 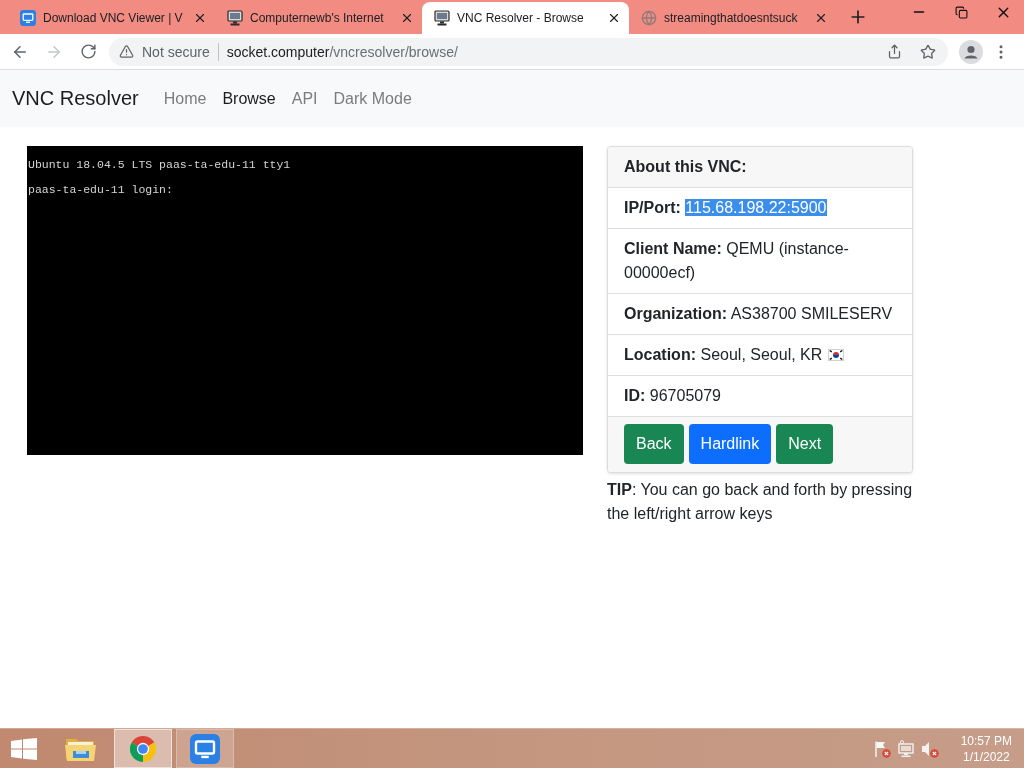 What do you see at coordinates (249, 98) in the screenshot?
I see `nav-link: Browse` at bounding box center [249, 98].